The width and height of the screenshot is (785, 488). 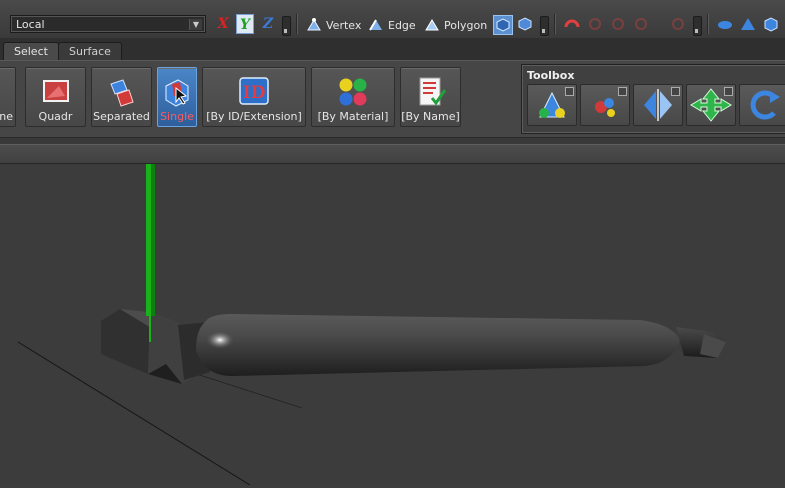 I want to click on id-icon: ID, so click(x=254, y=91).